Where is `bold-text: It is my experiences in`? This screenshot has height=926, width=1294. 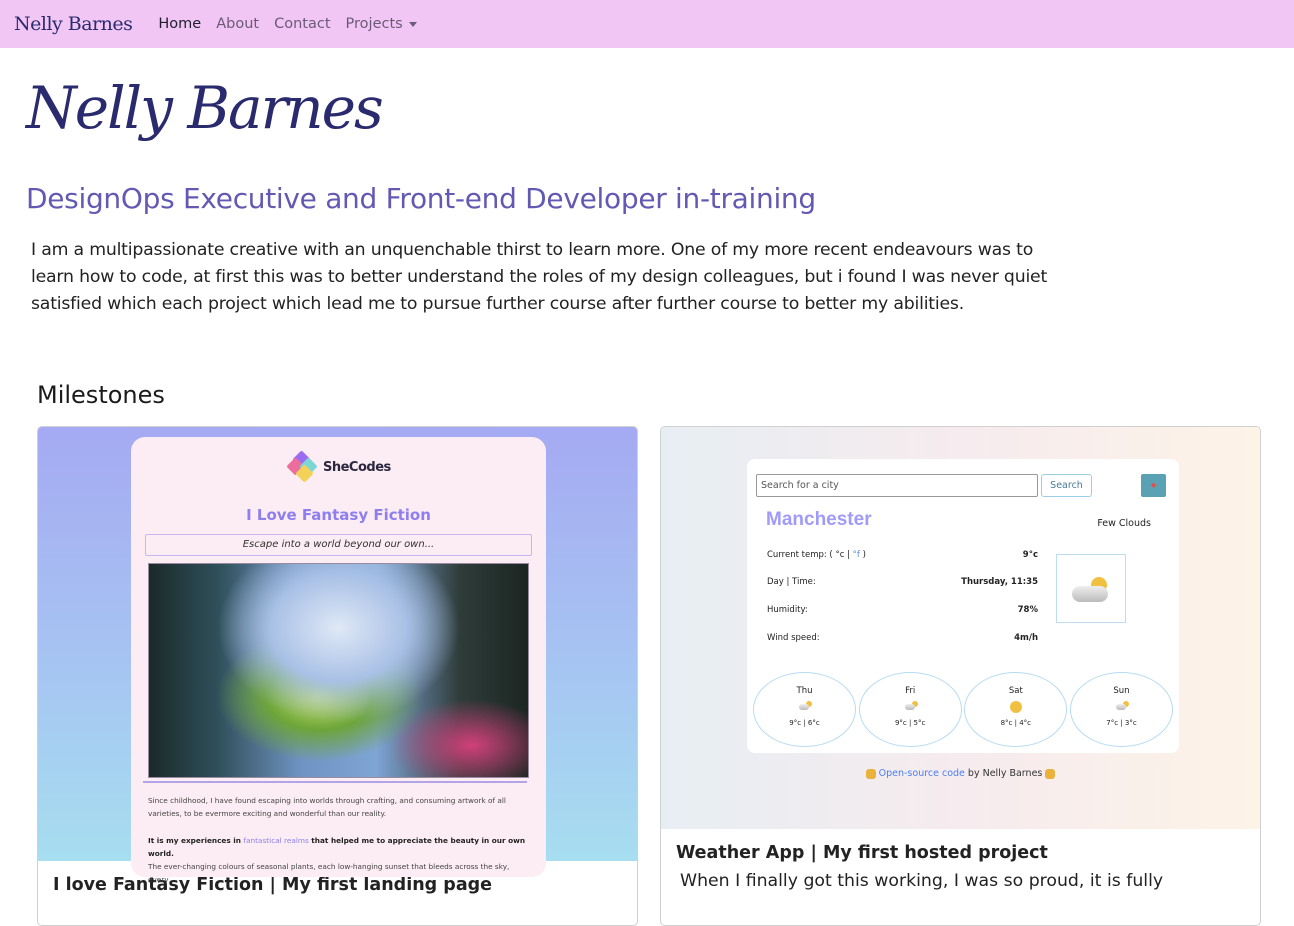 bold-text: It is my experiences in is located at coordinates (196, 840).